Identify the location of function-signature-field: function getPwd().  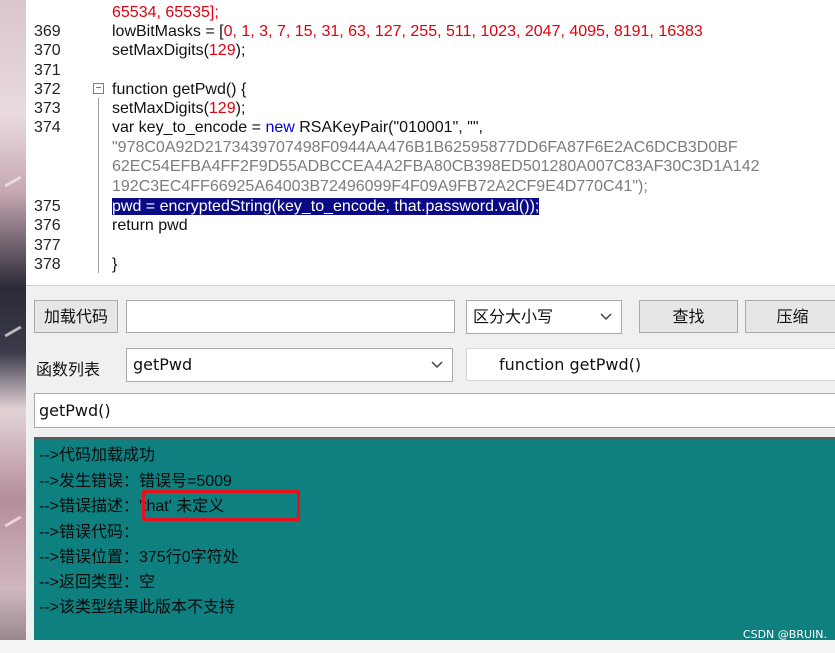
(650, 364).